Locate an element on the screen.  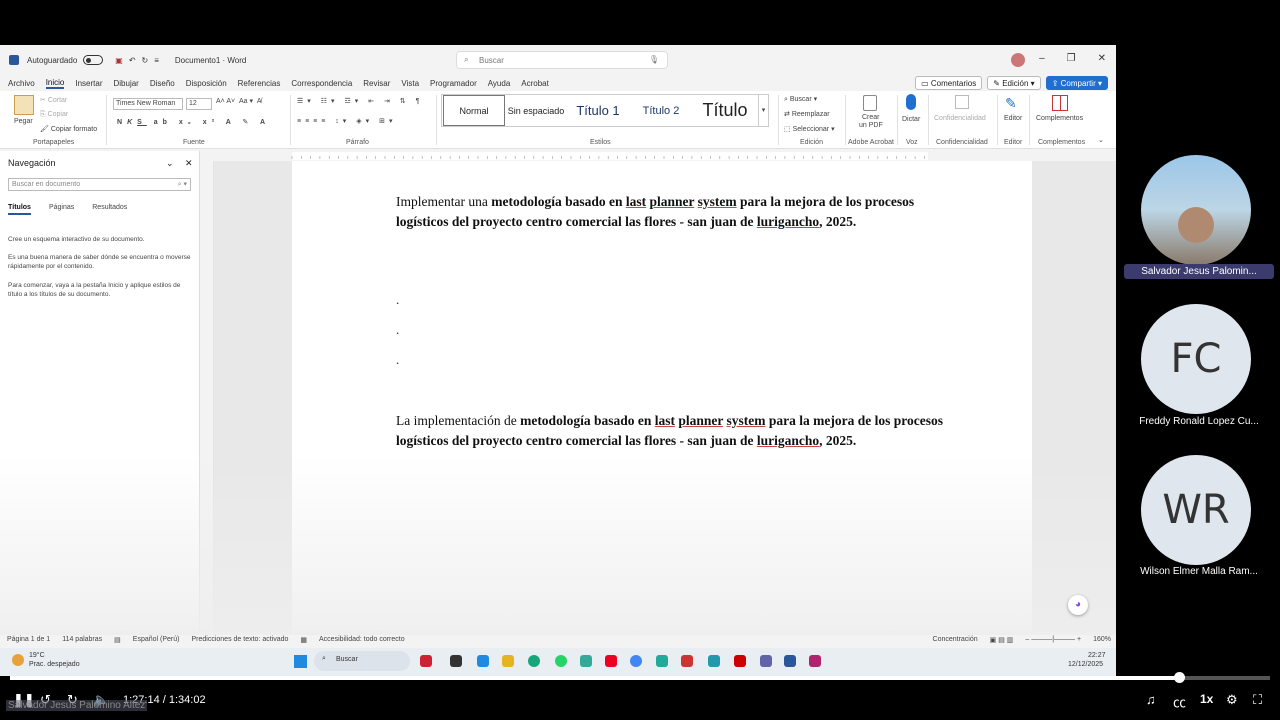
weather-icon is located at coordinates (18, 660).